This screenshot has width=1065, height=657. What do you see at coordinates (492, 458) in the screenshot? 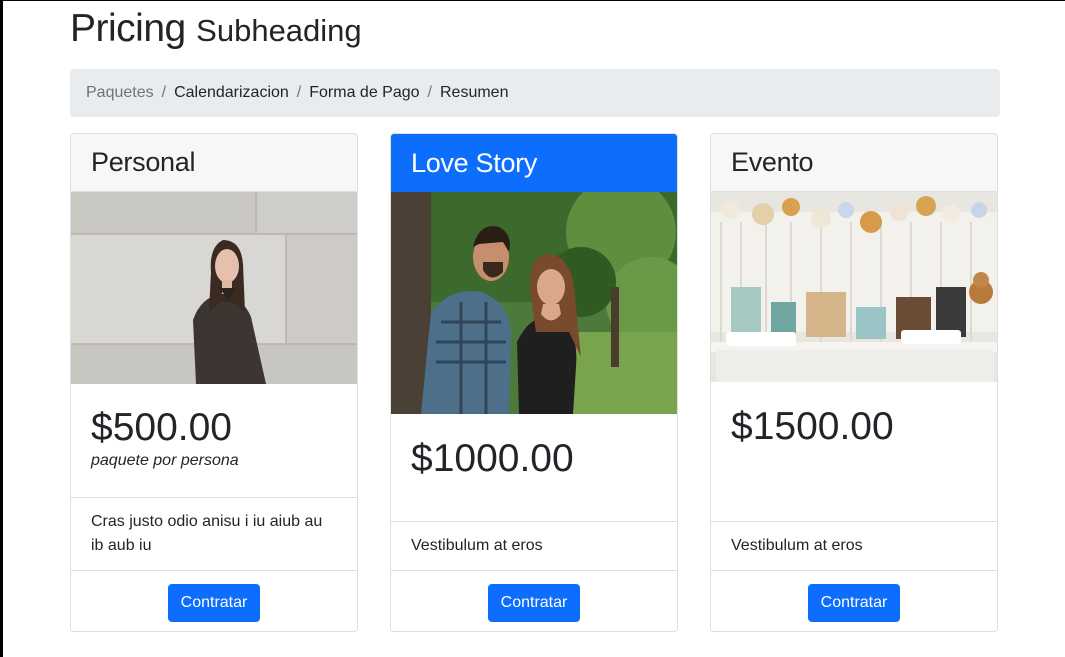
I see `card-price: $1000.00` at bounding box center [492, 458].